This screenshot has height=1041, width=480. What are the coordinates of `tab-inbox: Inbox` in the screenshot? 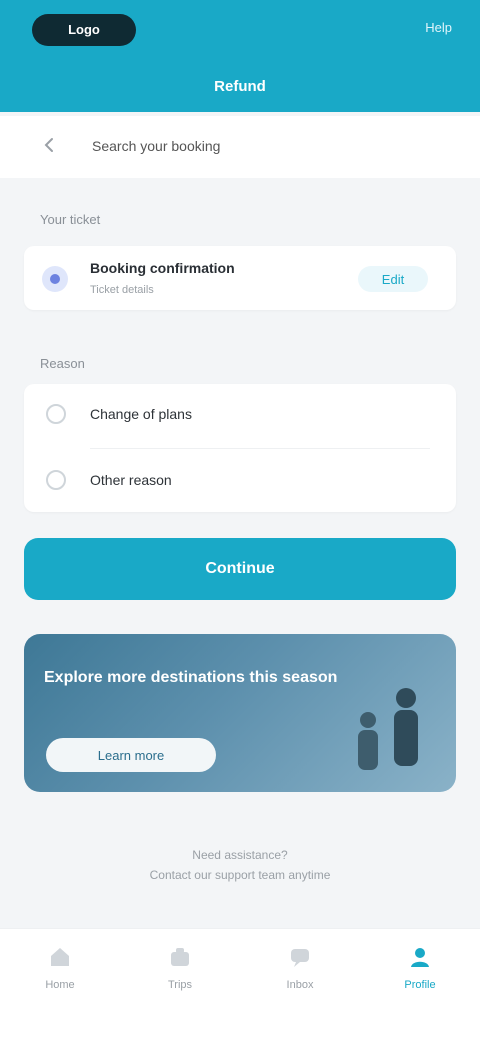 It's located at (300, 983).